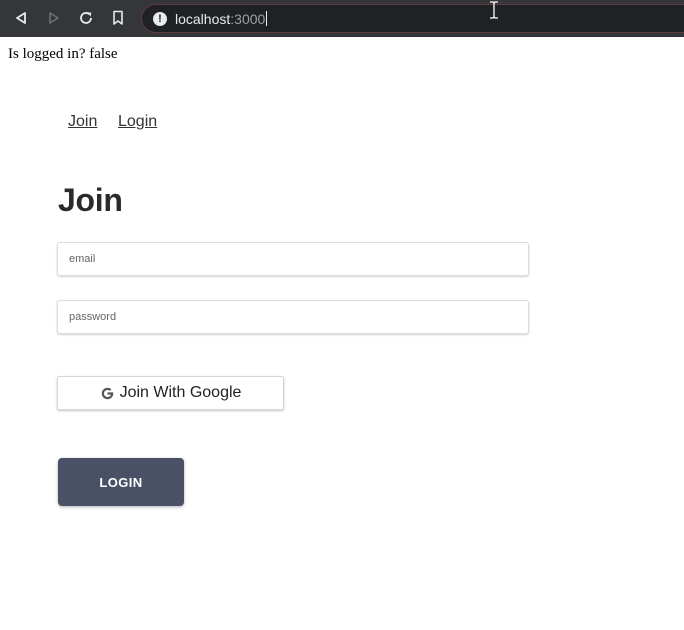  What do you see at coordinates (90, 200) in the screenshot?
I see `page-title: Join` at bounding box center [90, 200].